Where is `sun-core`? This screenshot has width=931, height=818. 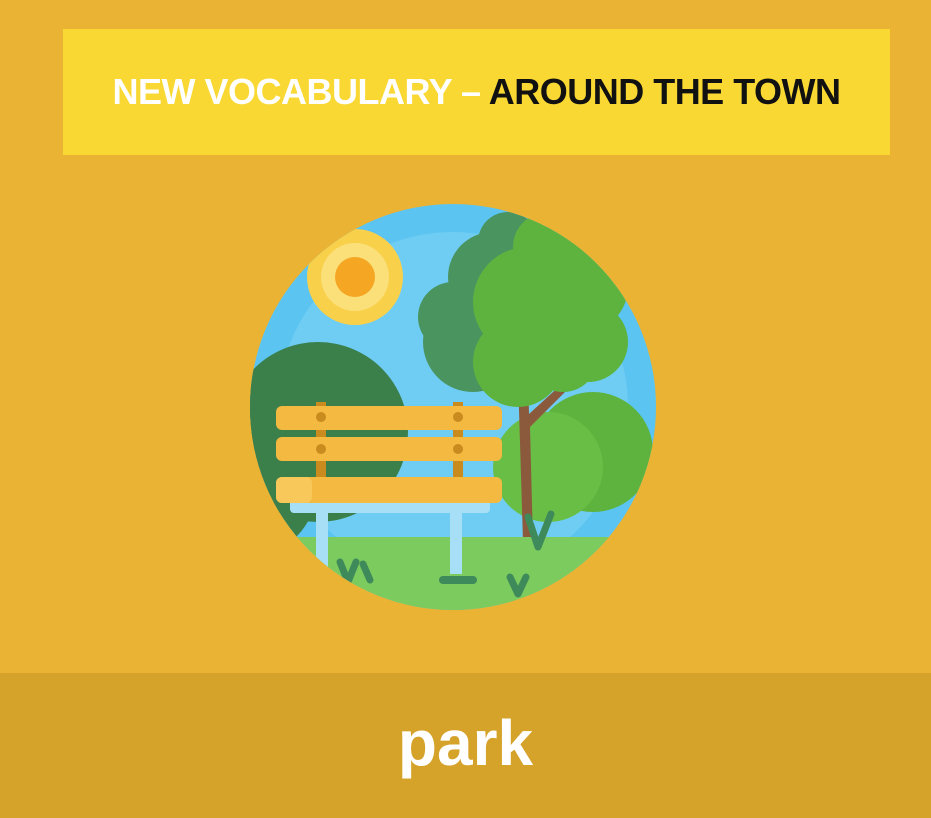 sun-core is located at coordinates (355, 277).